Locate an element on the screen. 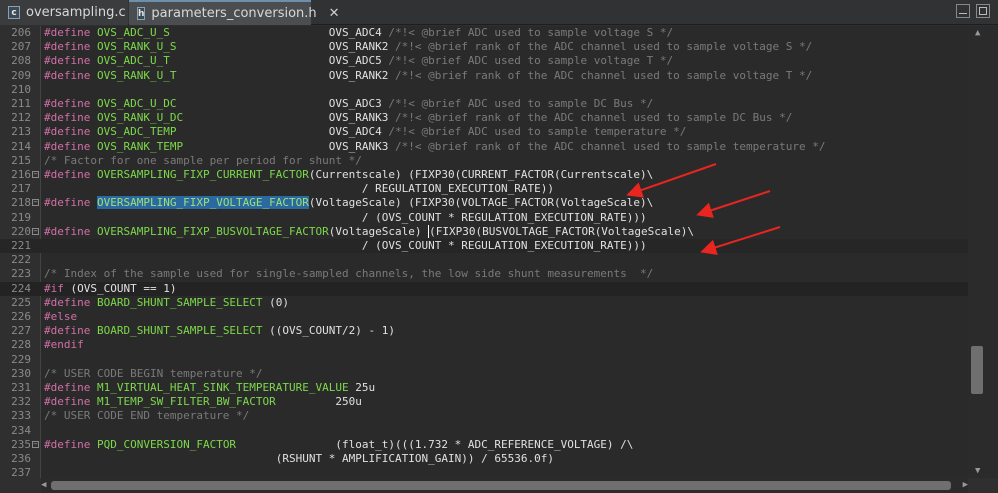 The image size is (998, 493). code-line: 226 #else is located at coordinates (484, 317).